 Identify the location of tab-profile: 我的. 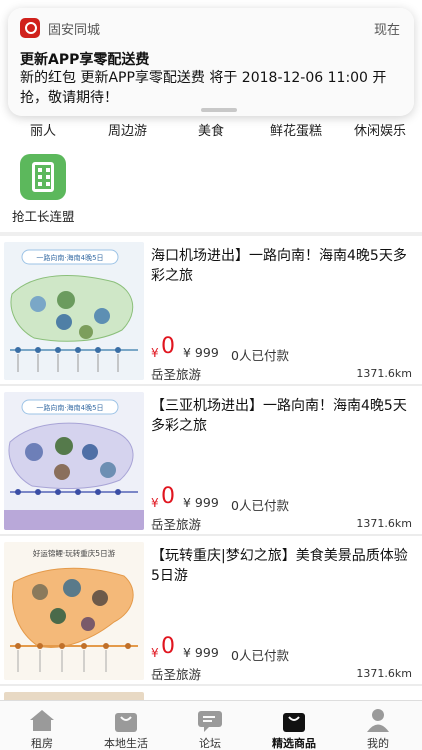
(378, 725).